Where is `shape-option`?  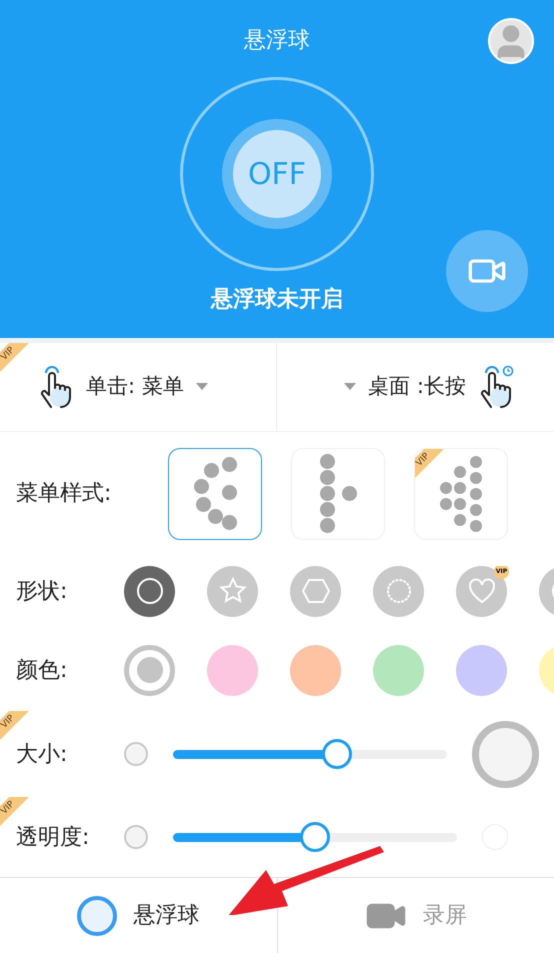 shape-option is located at coordinates (149, 591).